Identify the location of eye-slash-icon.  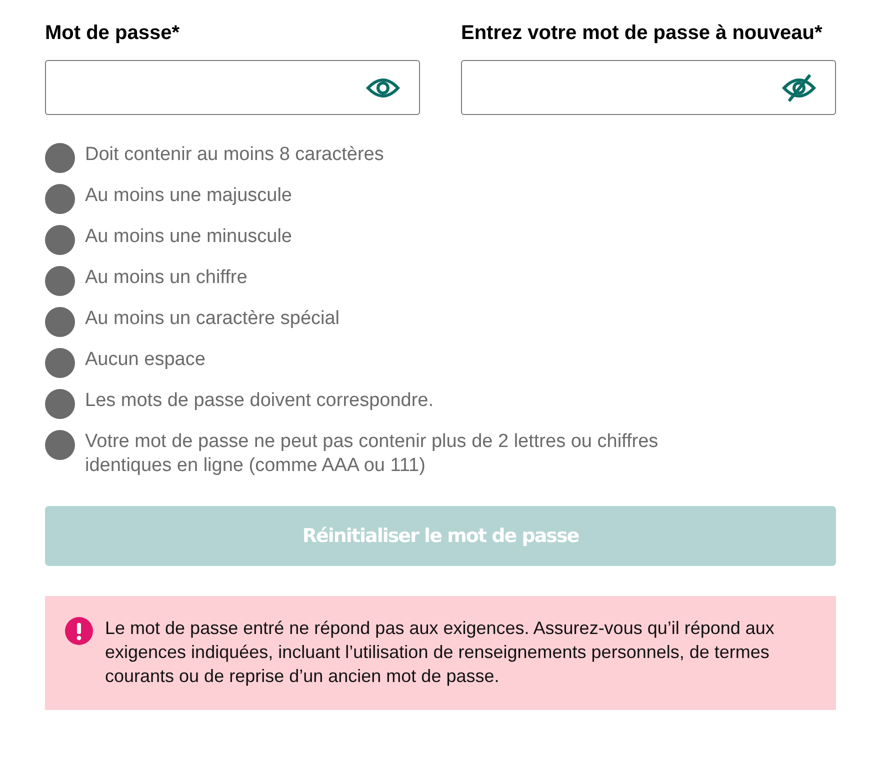
(799, 87).